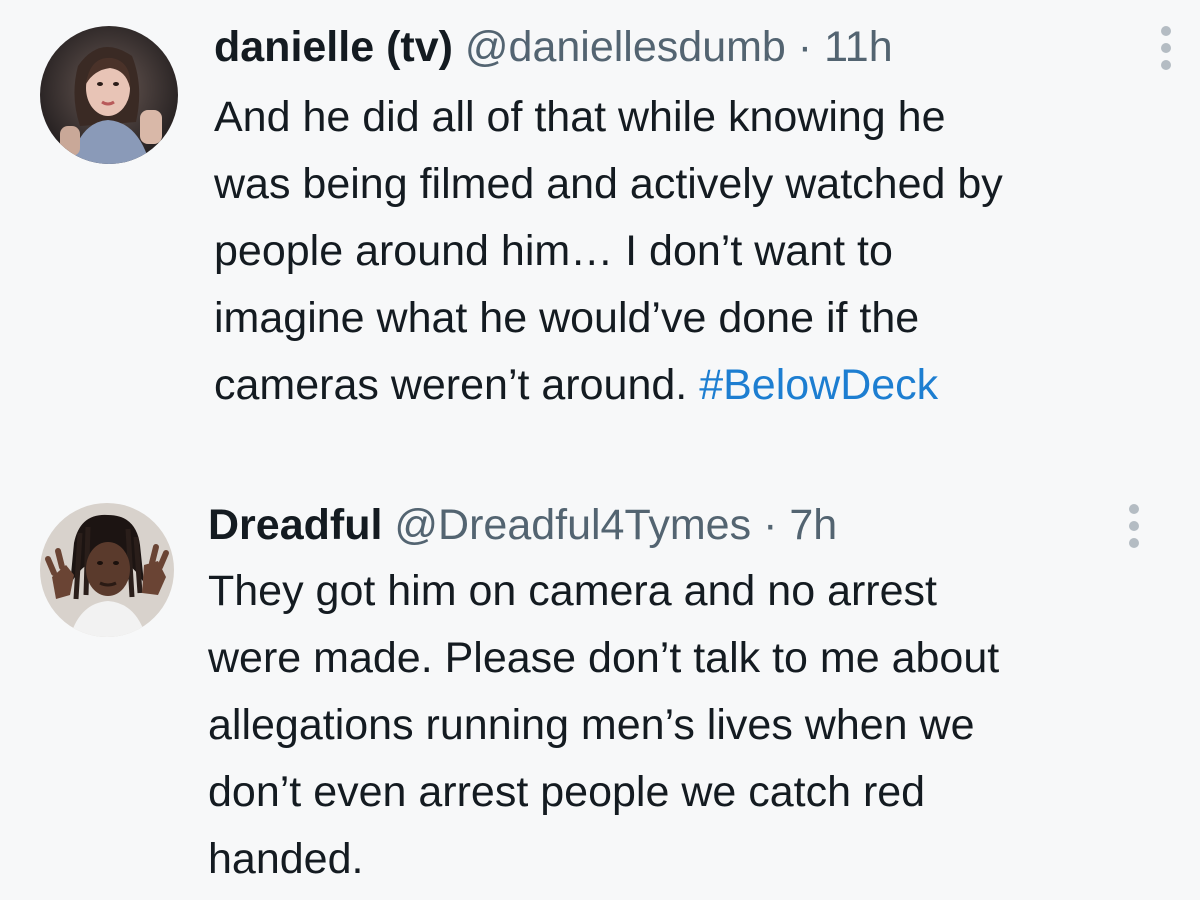  What do you see at coordinates (572, 591) in the screenshot?
I see `tweet-text-line: They got him on camera and no arrest` at bounding box center [572, 591].